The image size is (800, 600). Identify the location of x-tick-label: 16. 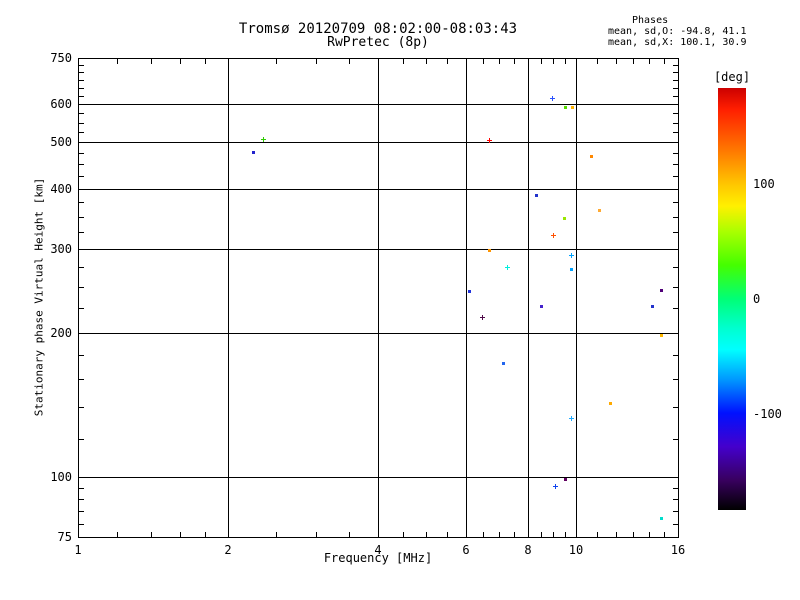
(678, 550).